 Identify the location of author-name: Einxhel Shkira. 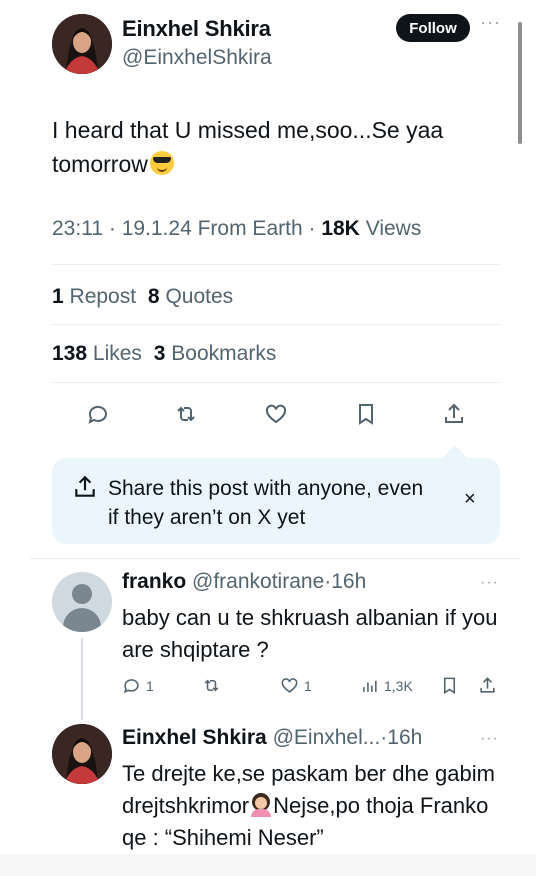
(196, 29).